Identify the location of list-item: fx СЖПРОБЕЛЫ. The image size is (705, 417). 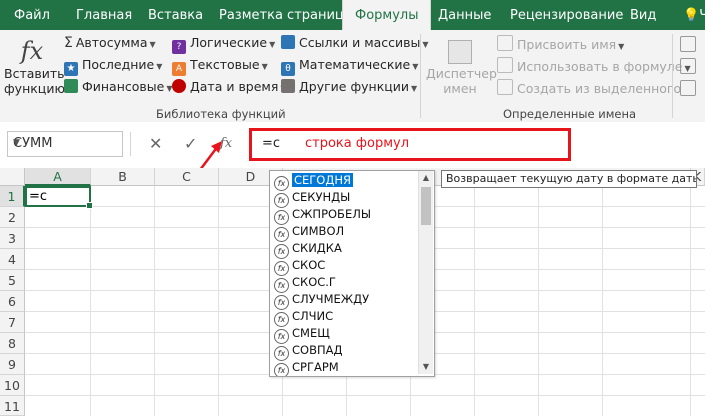
(344, 215).